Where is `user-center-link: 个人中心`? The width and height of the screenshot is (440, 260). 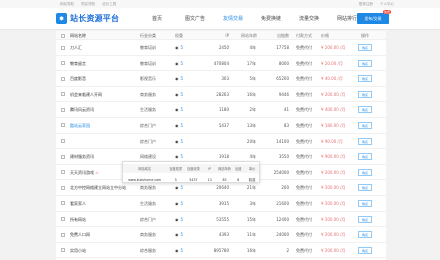
user-center-link: 个人中心 is located at coordinates (387, 4).